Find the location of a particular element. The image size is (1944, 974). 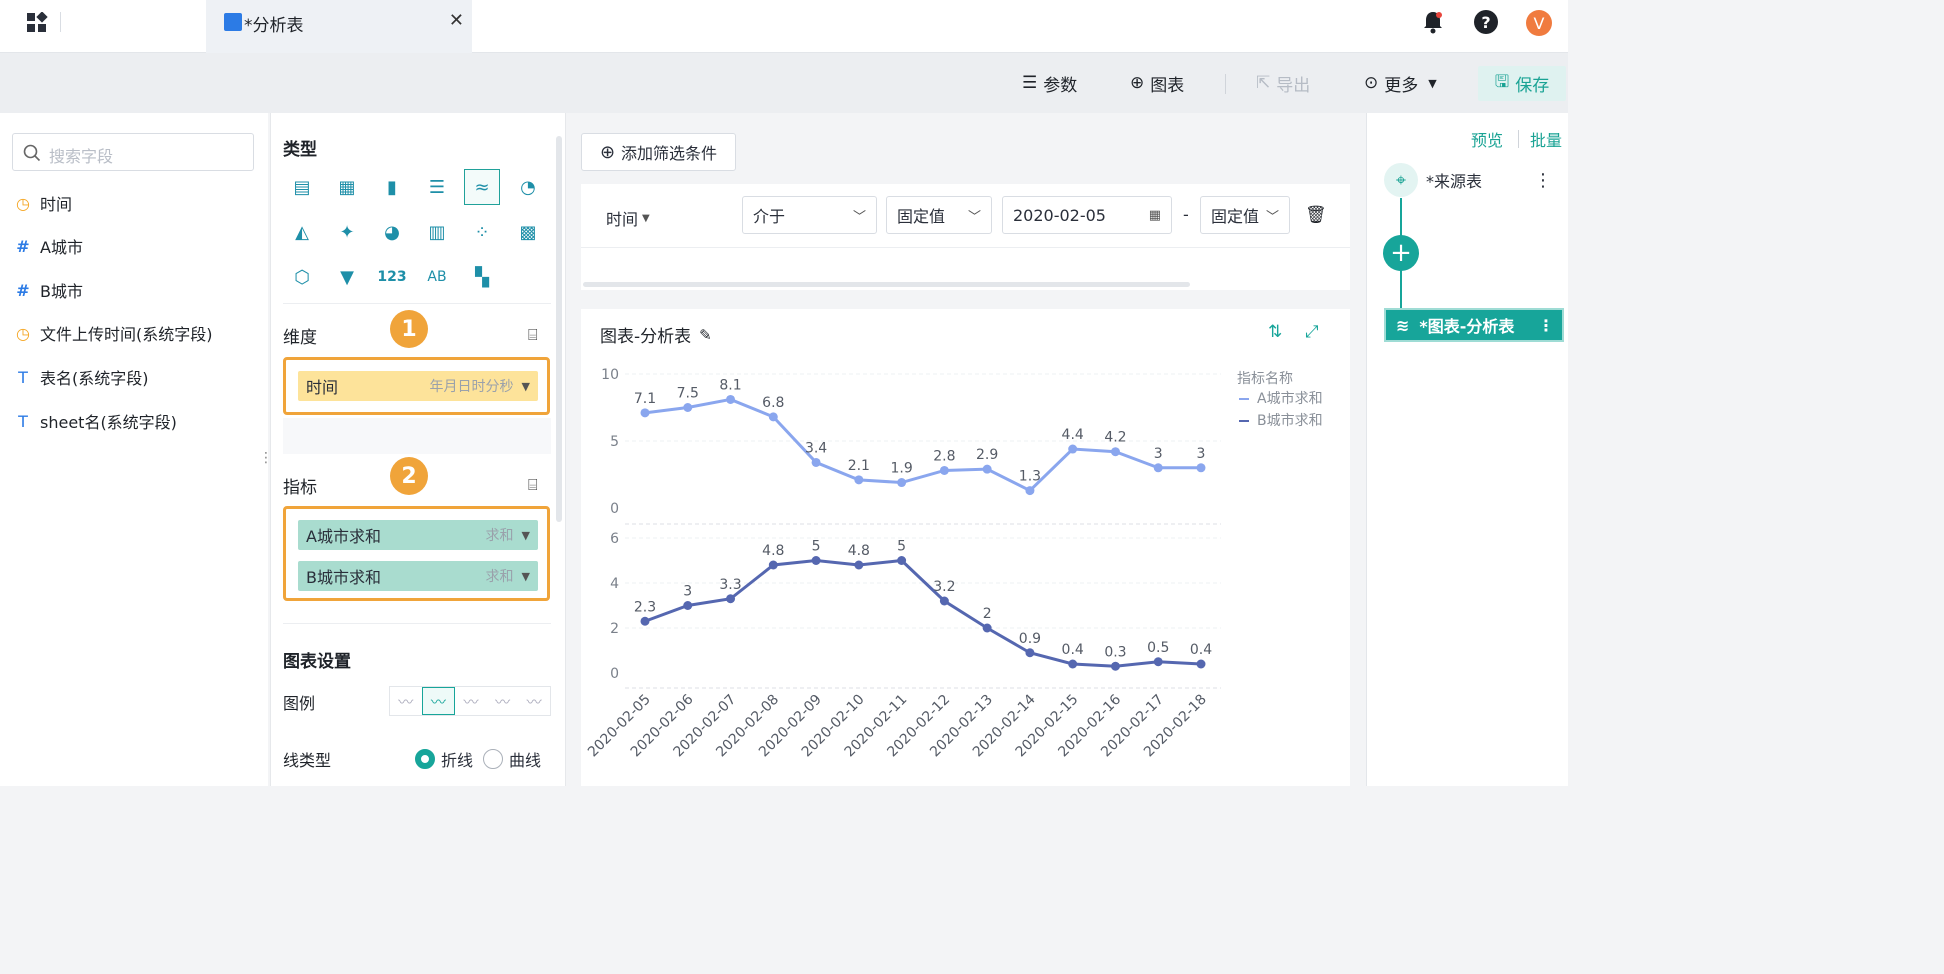

tab-analysis-table: *分析表 ✕ is located at coordinates (339, 26).